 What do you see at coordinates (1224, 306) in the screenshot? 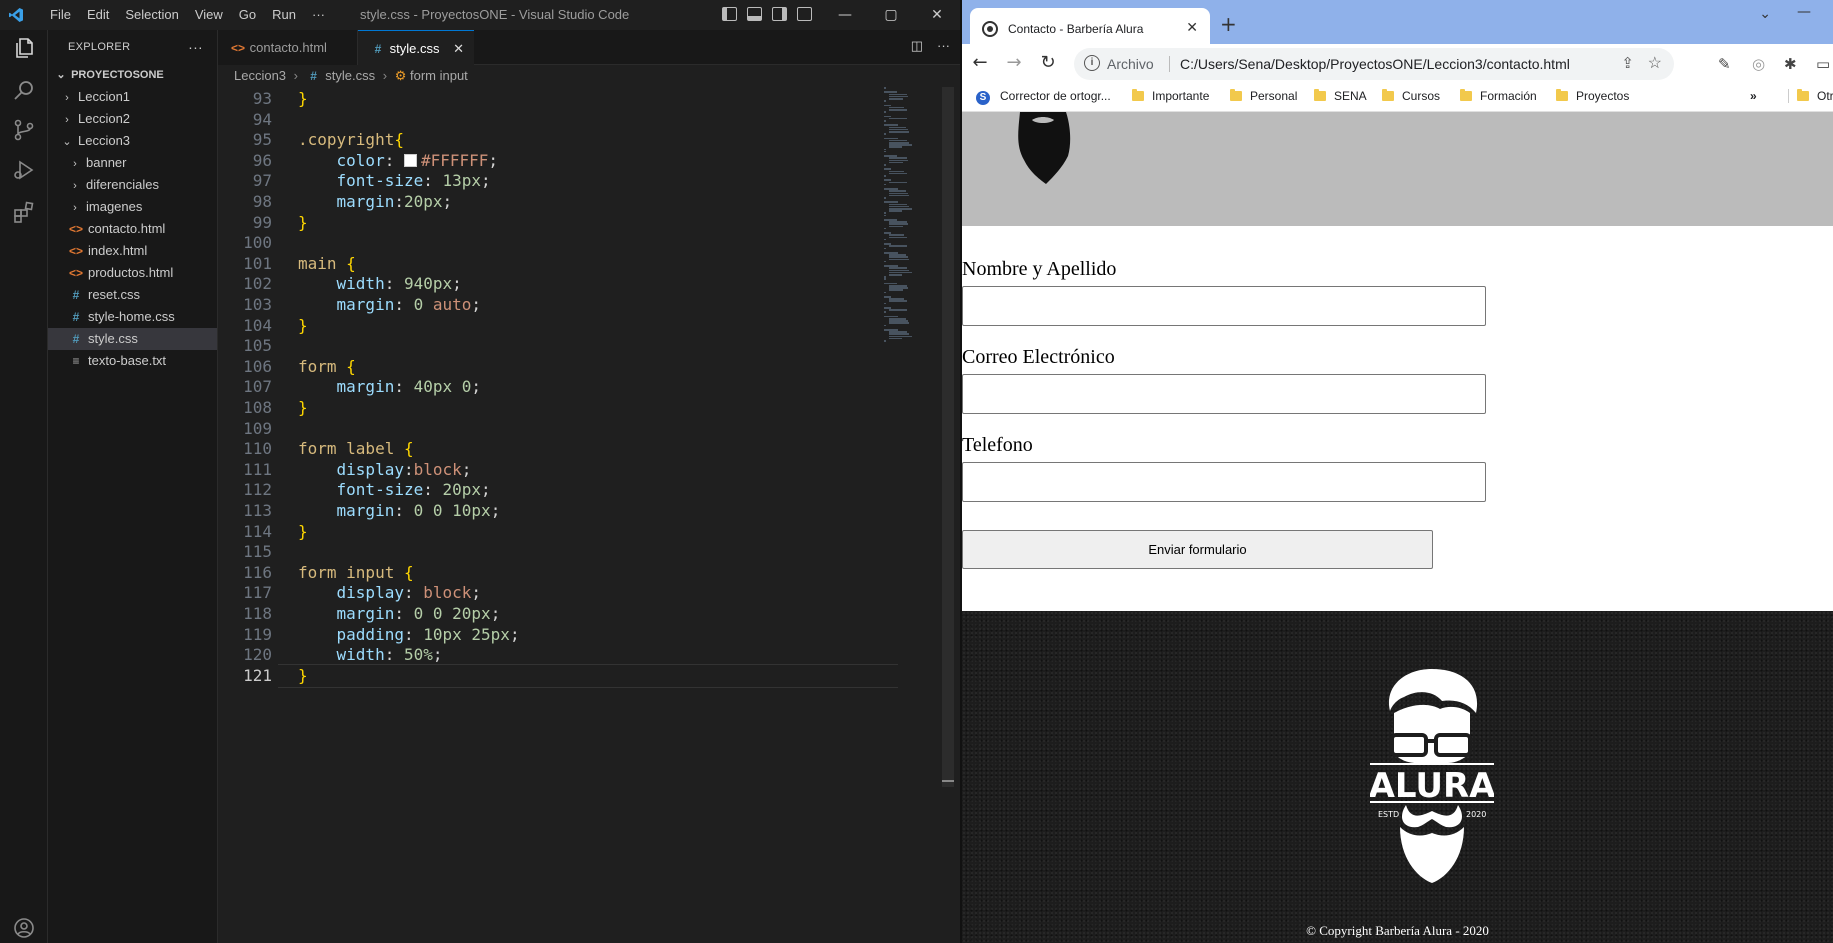
I see `name-input` at bounding box center [1224, 306].